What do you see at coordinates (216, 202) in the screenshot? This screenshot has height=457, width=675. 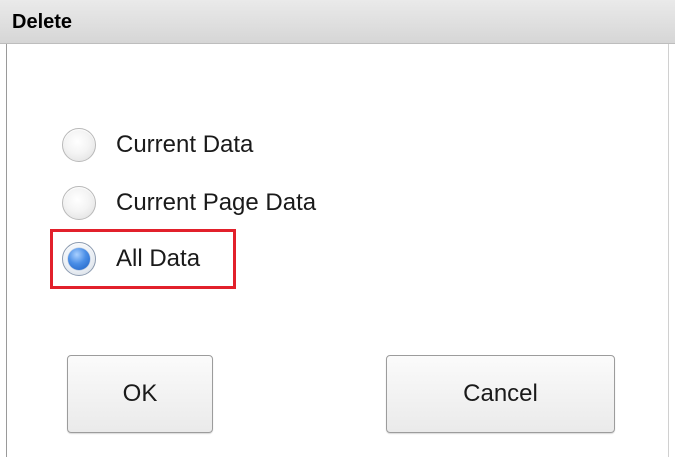 I see `option-label-current-page-data: Current Page Data` at bounding box center [216, 202].